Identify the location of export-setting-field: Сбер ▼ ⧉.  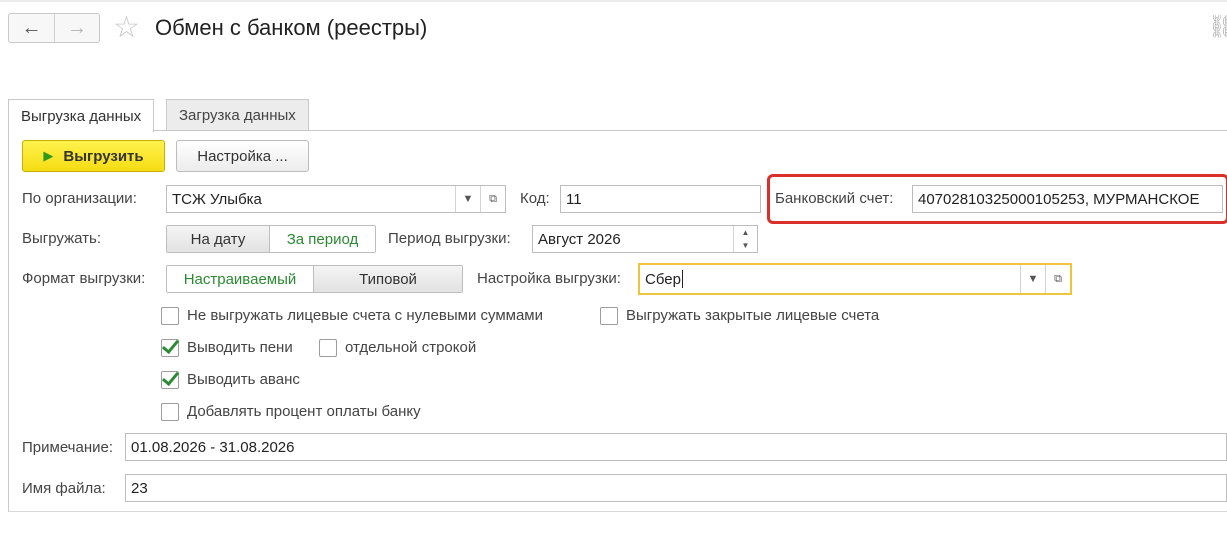
(855, 279).